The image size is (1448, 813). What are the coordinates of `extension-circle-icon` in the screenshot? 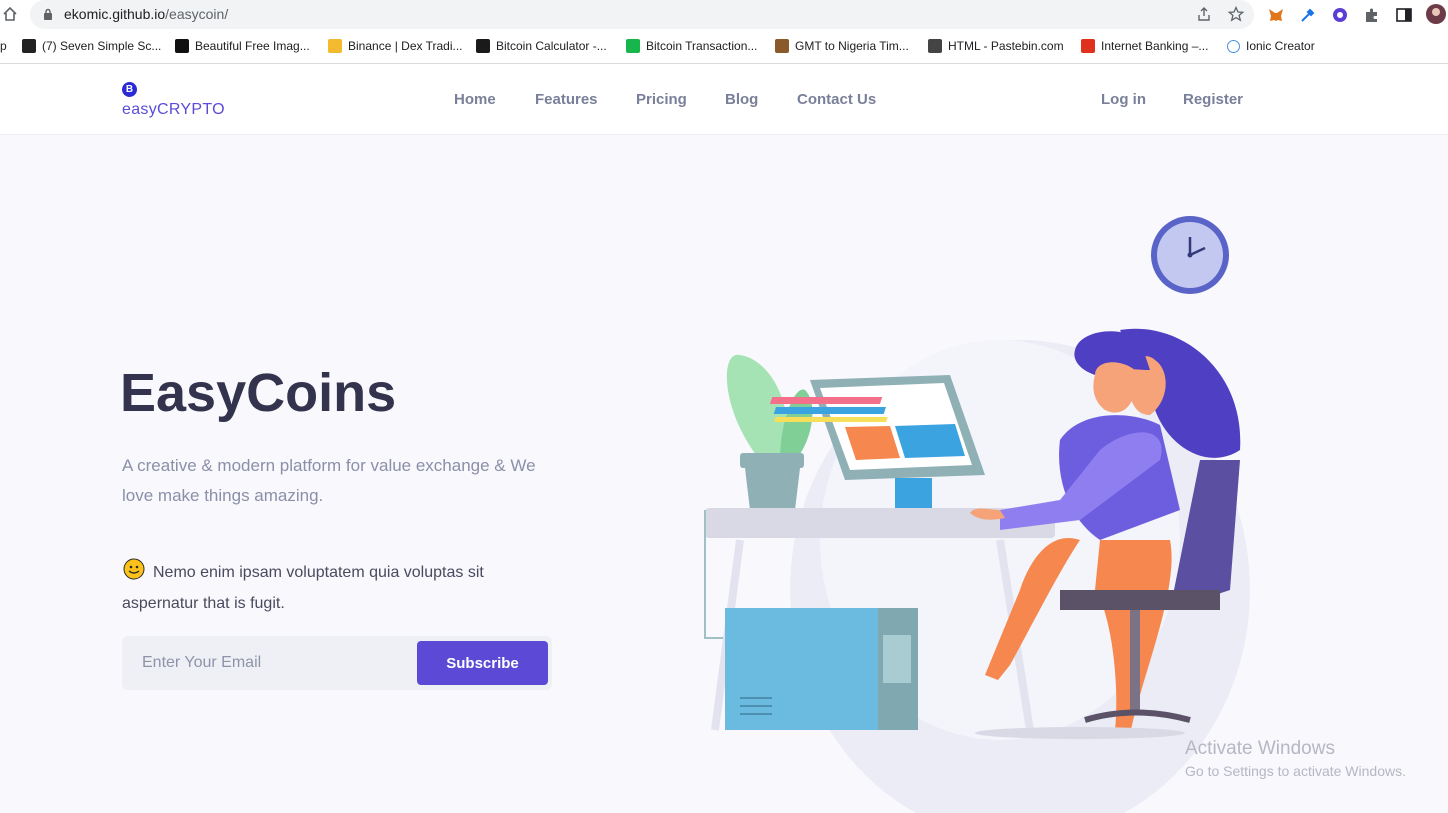 It's located at (1340, 15).